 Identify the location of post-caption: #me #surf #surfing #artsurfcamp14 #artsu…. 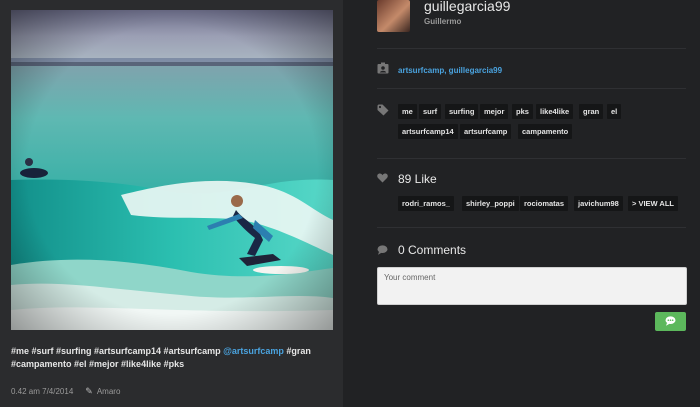
(172, 358).